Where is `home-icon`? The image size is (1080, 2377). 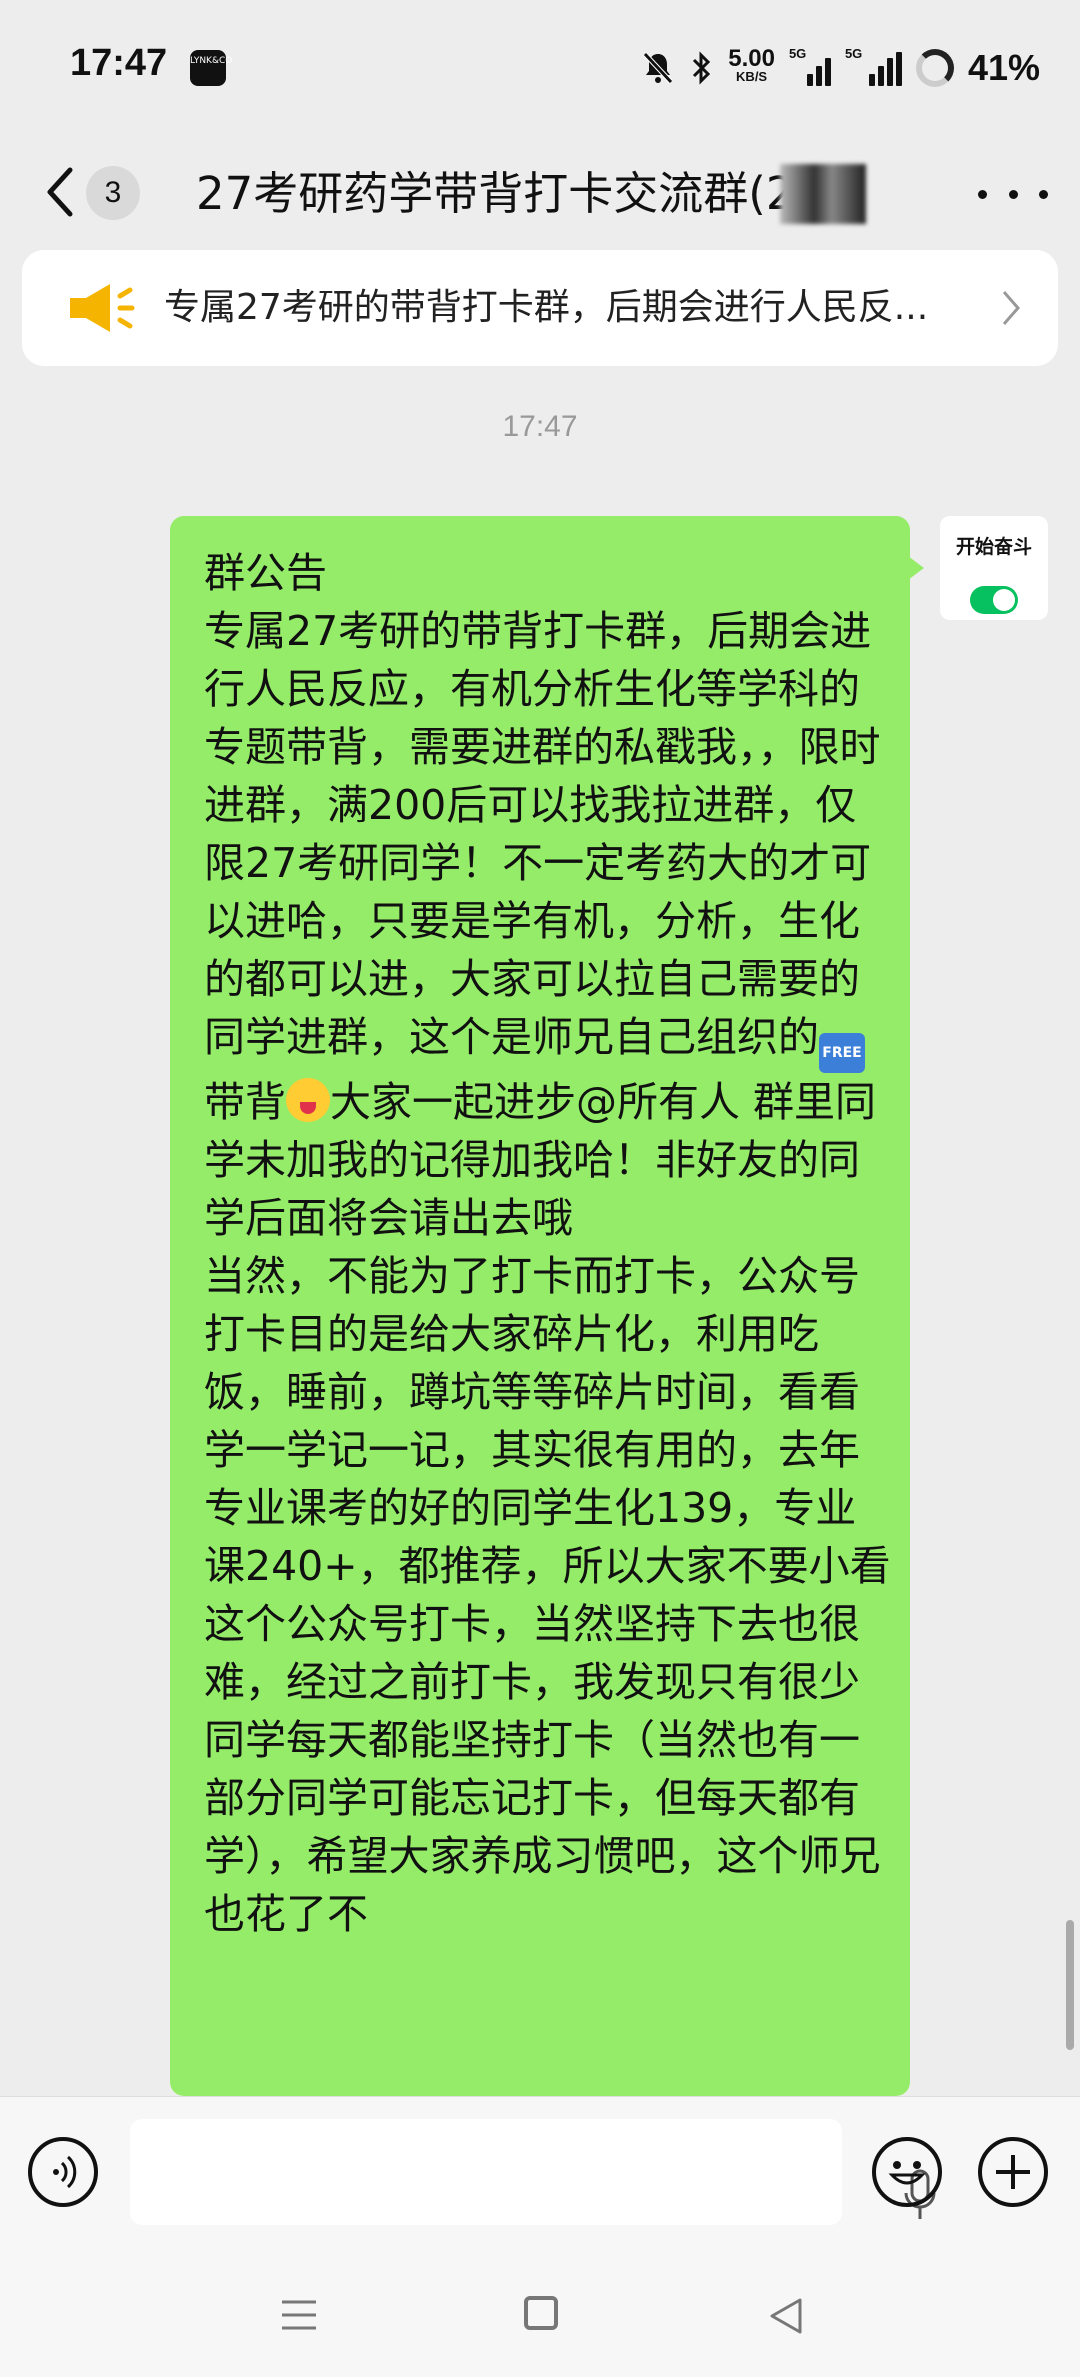
home-icon is located at coordinates (541, 2313).